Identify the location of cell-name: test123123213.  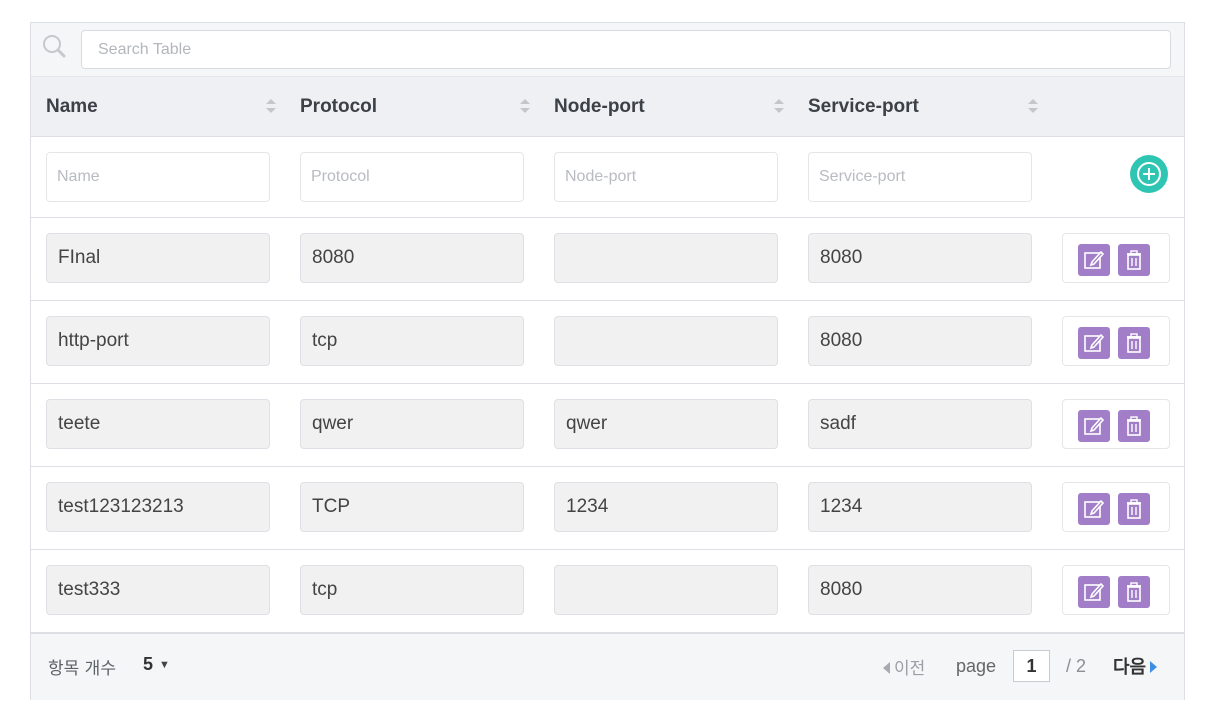
(158, 507).